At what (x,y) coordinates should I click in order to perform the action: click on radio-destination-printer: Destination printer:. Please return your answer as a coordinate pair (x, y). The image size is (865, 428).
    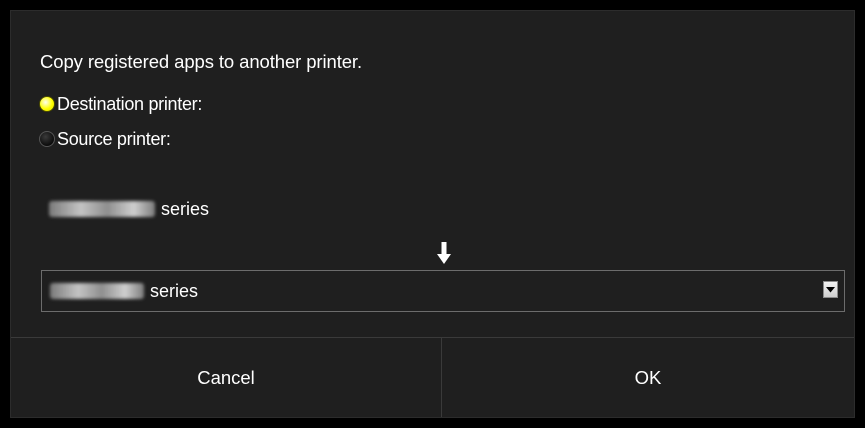
    Looking at the image, I should click on (120, 104).